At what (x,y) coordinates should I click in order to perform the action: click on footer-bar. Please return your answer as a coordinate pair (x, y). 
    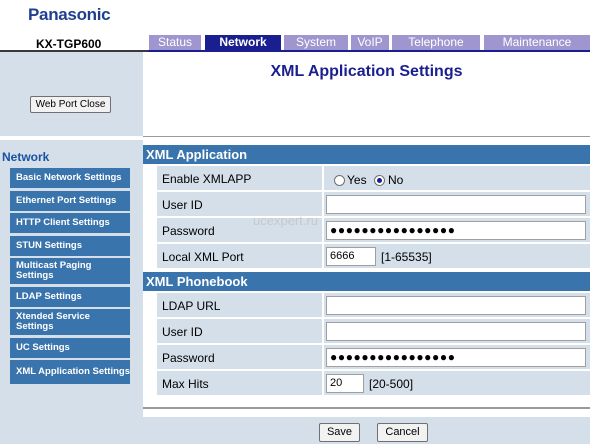
    Looking at the image, I should click on (366, 430).